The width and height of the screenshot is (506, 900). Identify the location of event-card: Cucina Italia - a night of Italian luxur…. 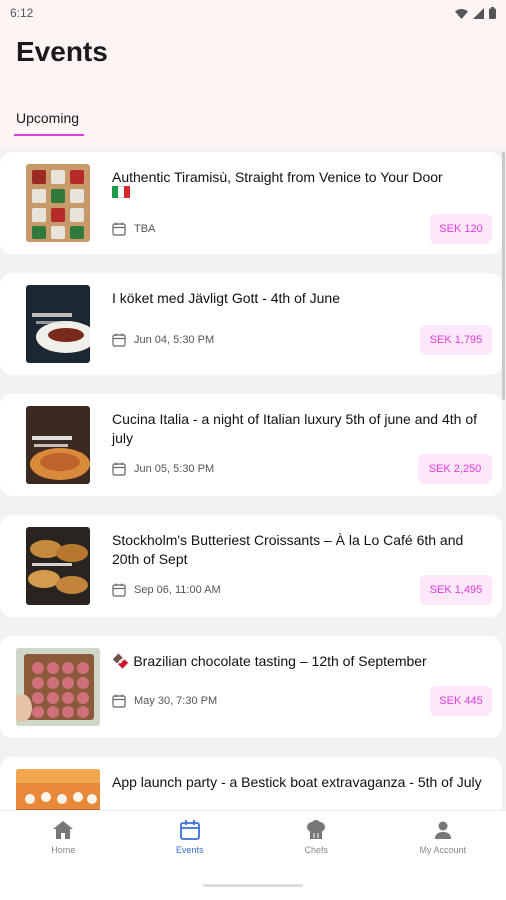
(251, 445).